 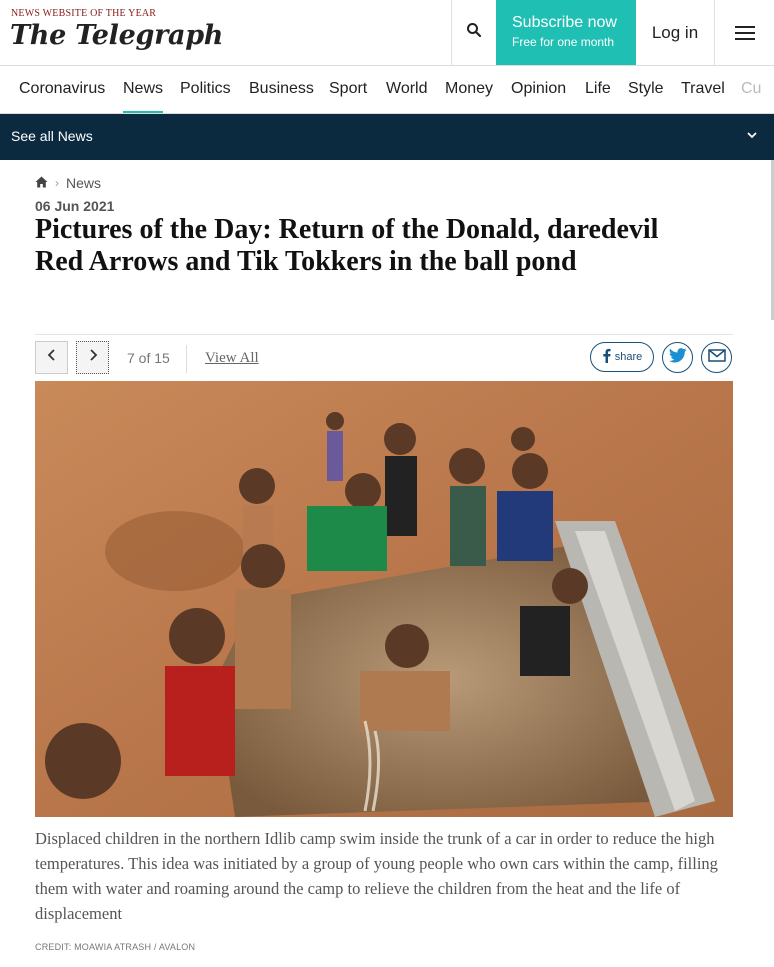 I want to click on photo-credit: CREDIT: MOAWIA ATRASH / AVALON, so click(x=115, y=947).